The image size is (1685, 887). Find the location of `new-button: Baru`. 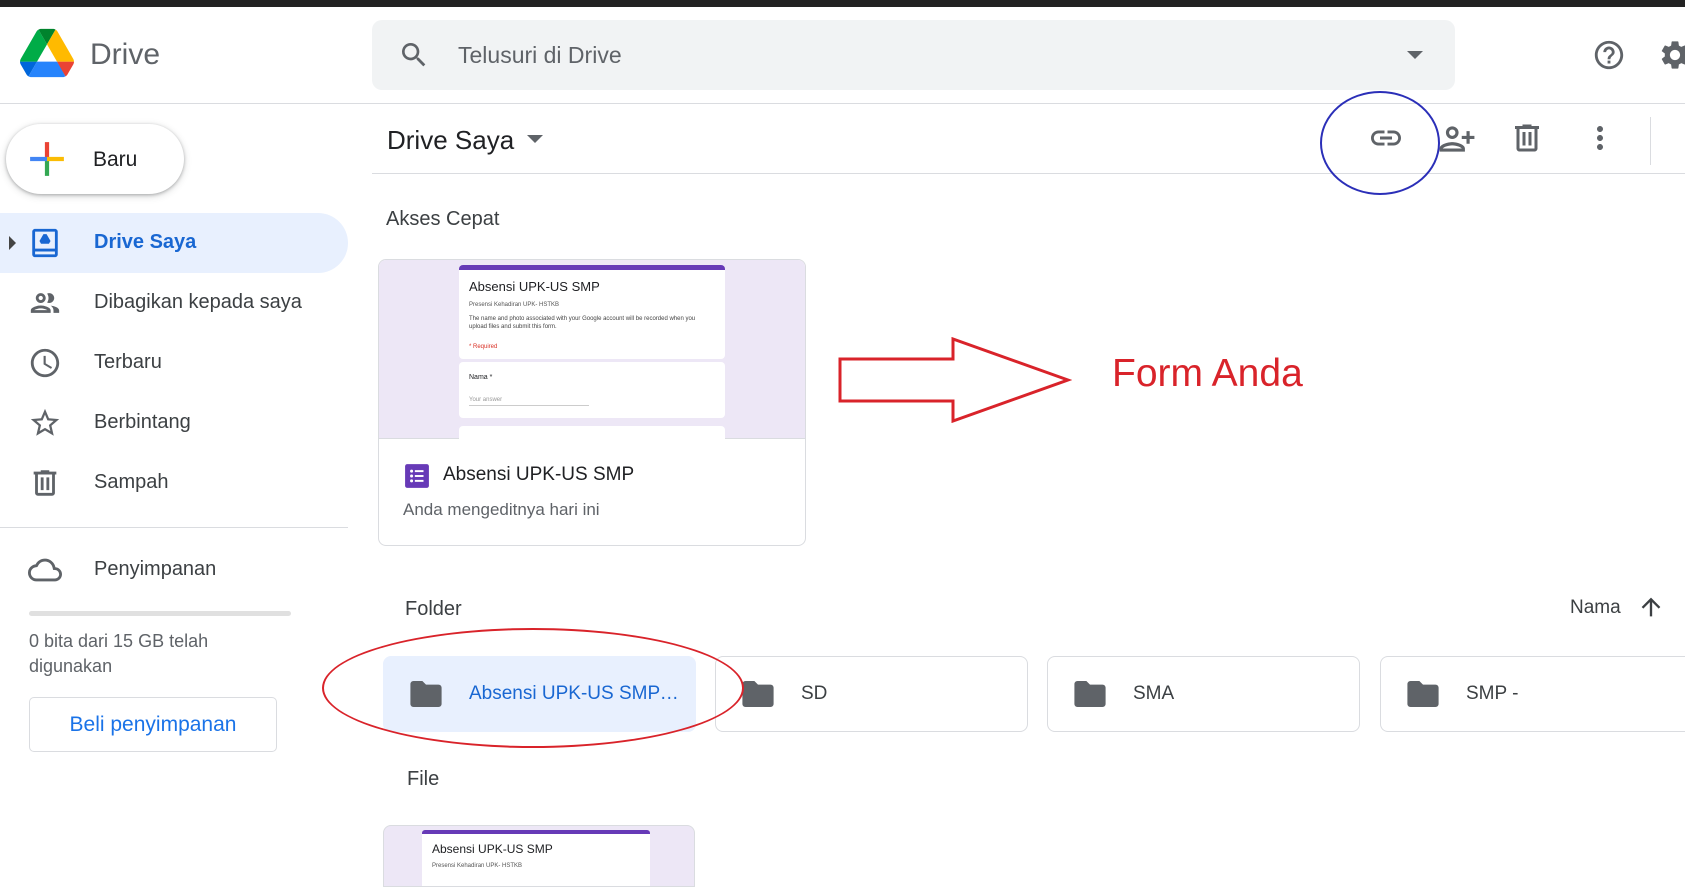

new-button: Baru is located at coordinates (95, 159).